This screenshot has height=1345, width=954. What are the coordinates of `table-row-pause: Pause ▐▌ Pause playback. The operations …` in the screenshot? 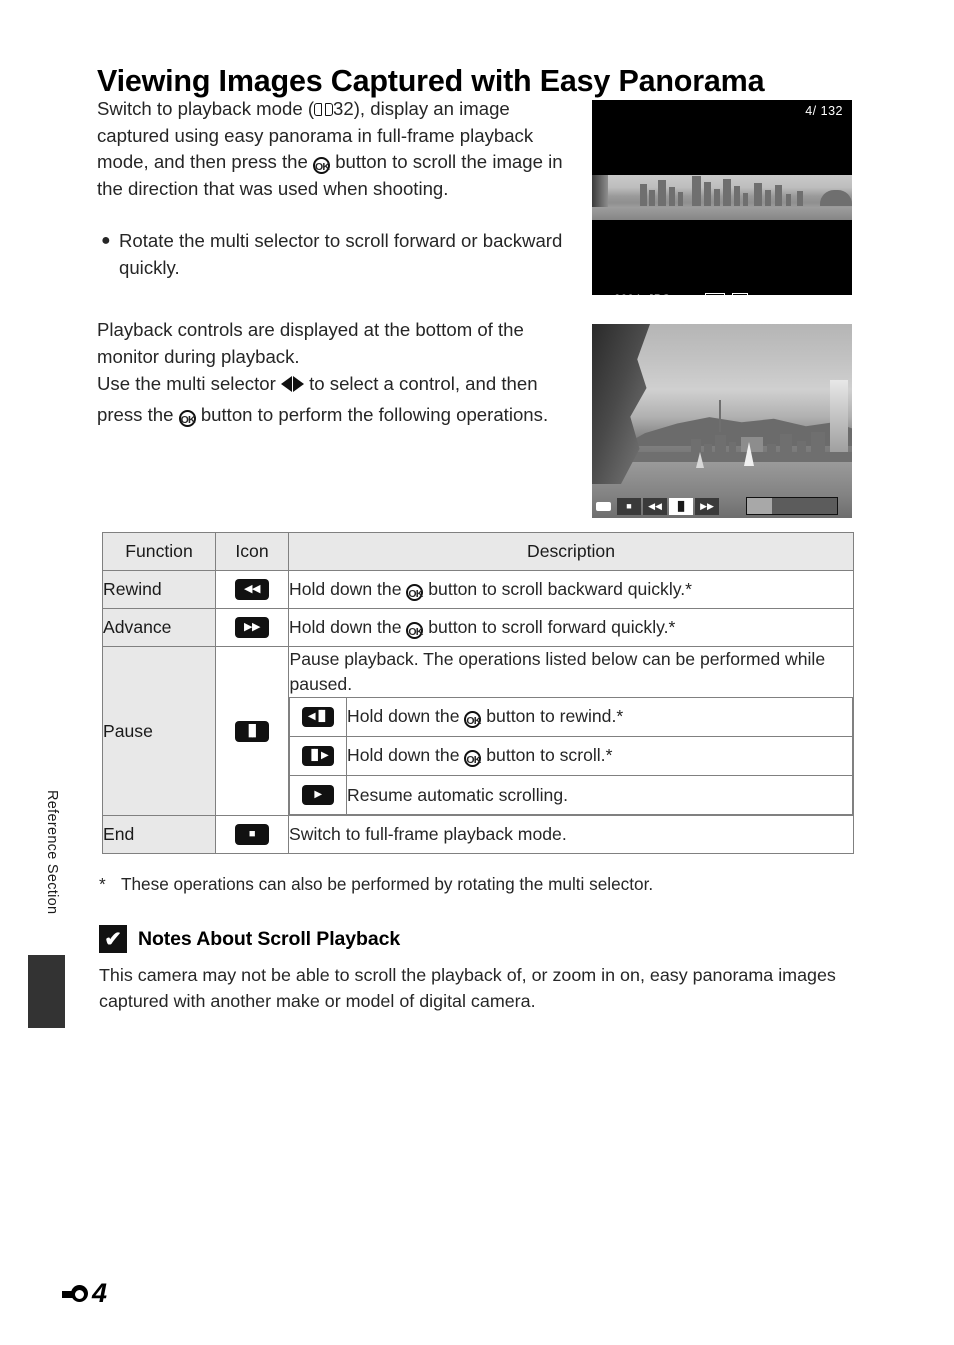 It's located at (478, 731).